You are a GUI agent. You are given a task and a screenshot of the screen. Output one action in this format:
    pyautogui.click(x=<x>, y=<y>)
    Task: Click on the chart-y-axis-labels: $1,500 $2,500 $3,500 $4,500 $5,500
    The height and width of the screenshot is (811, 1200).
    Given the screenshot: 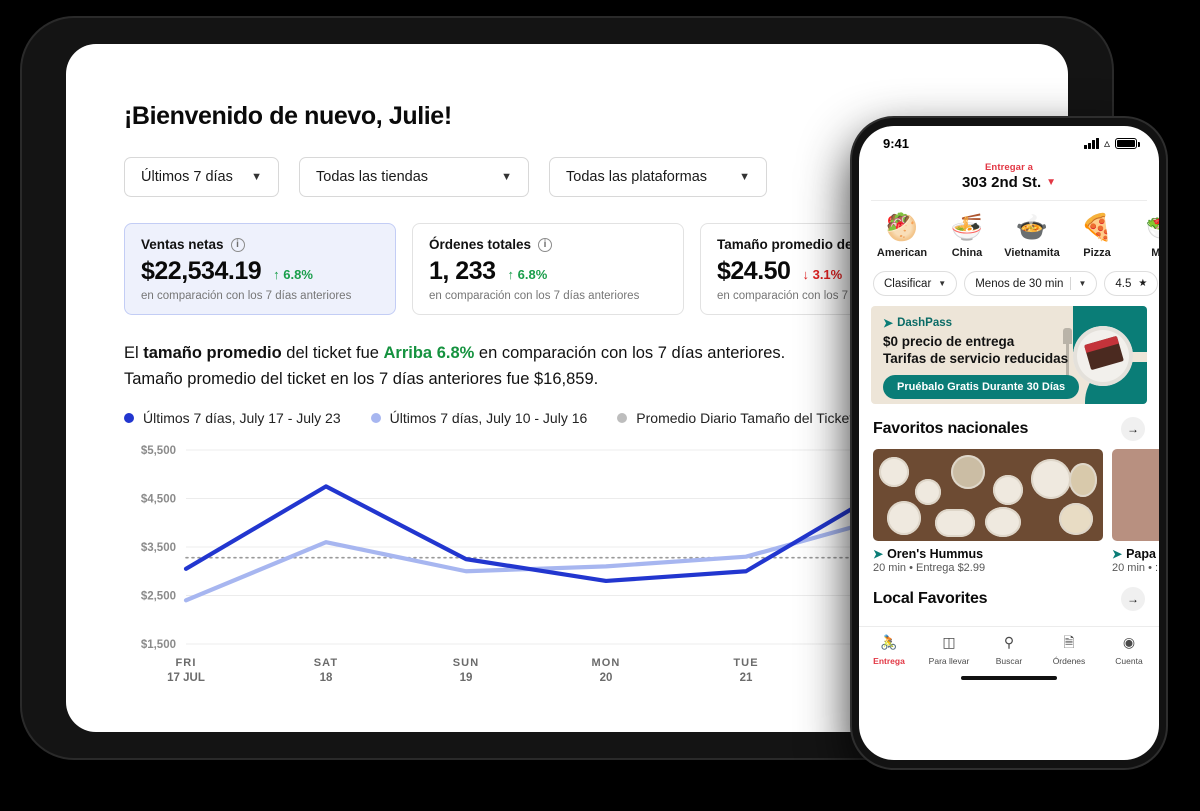 What is the action you would take?
    pyautogui.click(x=158, y=548)
    